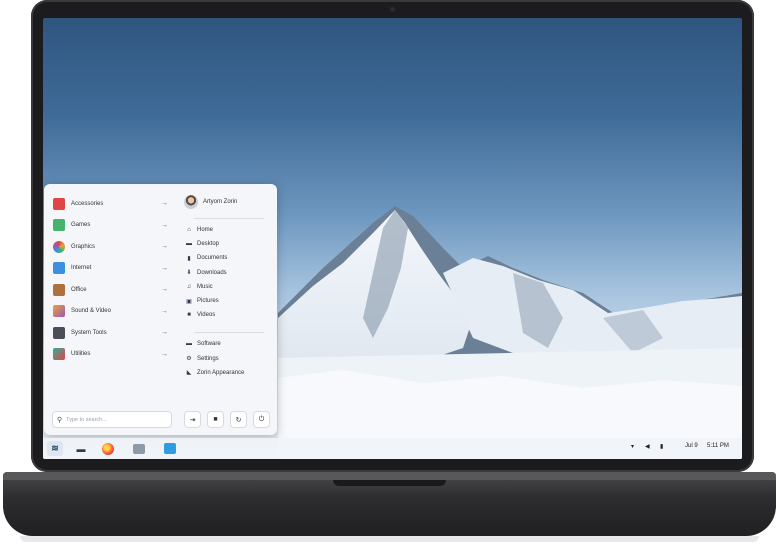  I want to click on graphics-icon, so click(59, 246).